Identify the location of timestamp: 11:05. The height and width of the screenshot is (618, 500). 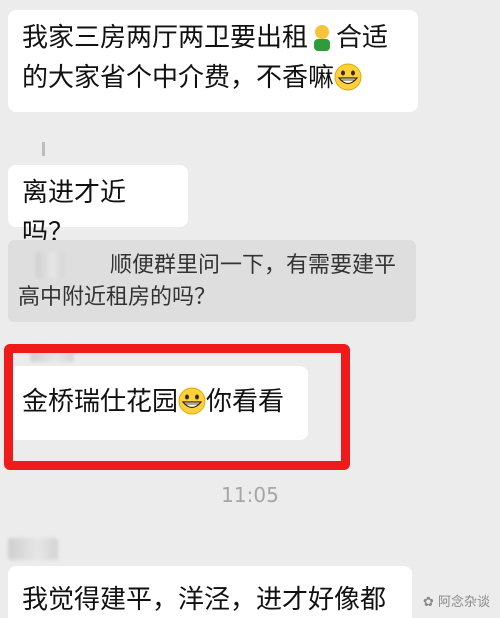
(250, 495).